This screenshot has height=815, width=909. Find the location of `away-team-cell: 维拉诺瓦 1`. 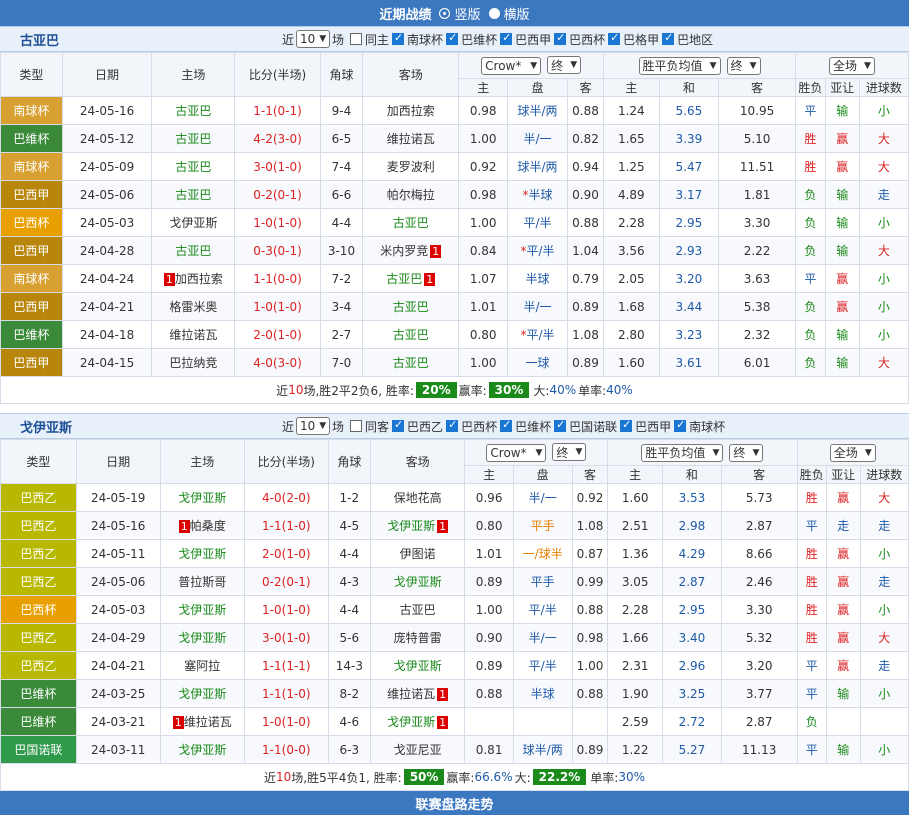

away-team-cell: 维拉诺瓦 1 is located at coordinates (417, 693).